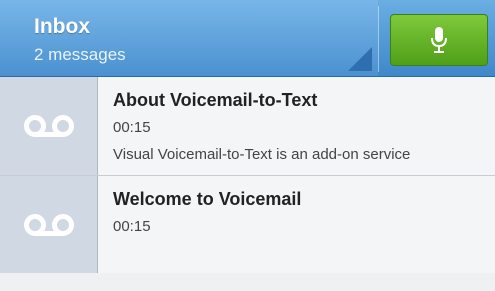  What do you see at coordinates (80, 54) in the screenshot?
I see `message-count: 2 messages` at bounding box center [80, 54].